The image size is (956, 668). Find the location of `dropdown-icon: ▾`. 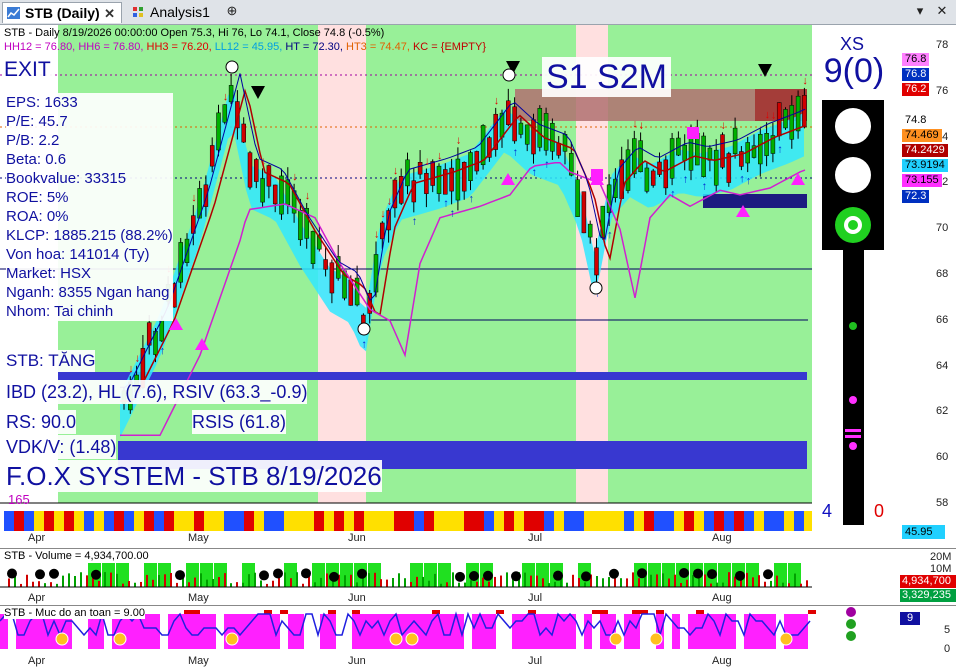

dropdown-icon: ▾ is located at coordinates (920, 11).